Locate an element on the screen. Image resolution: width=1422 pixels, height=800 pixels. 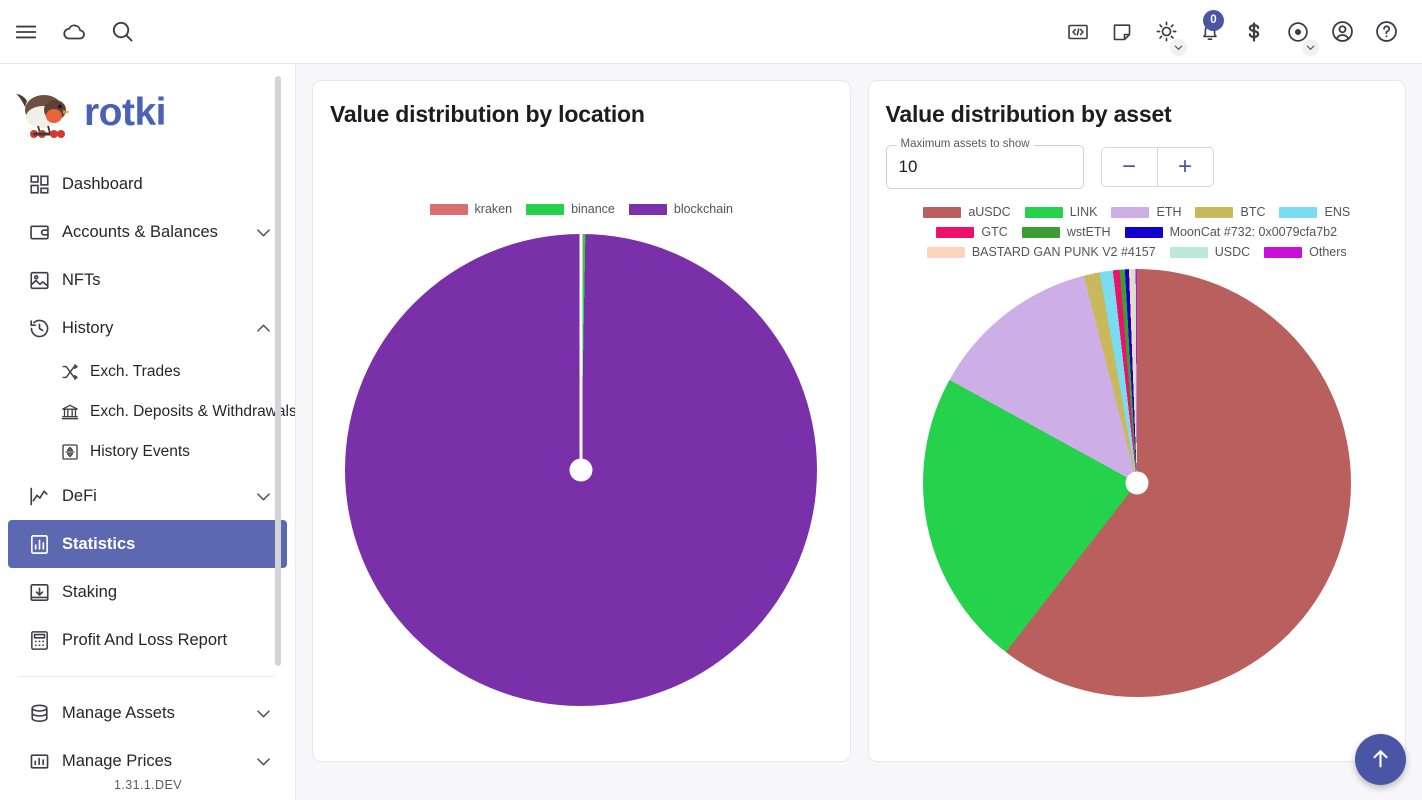
sidebar-item-history-events: History Events is located at coordinates (147, 452).